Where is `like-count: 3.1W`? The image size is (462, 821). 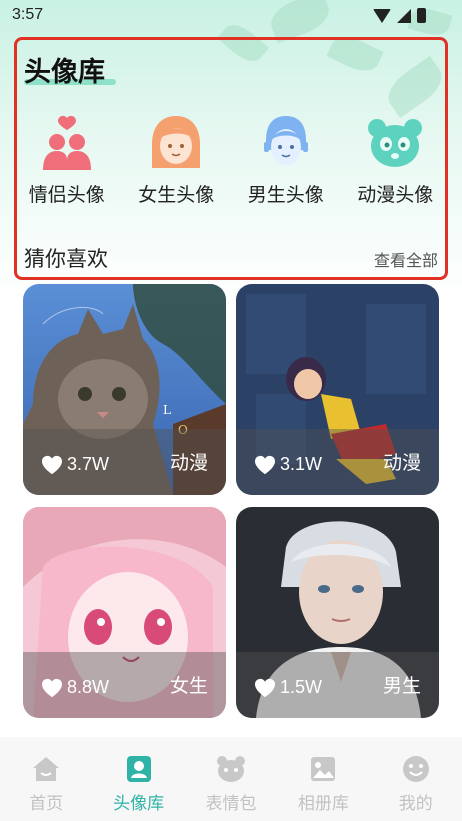 like-count: 3.1W is located at coordinates (301, 464).